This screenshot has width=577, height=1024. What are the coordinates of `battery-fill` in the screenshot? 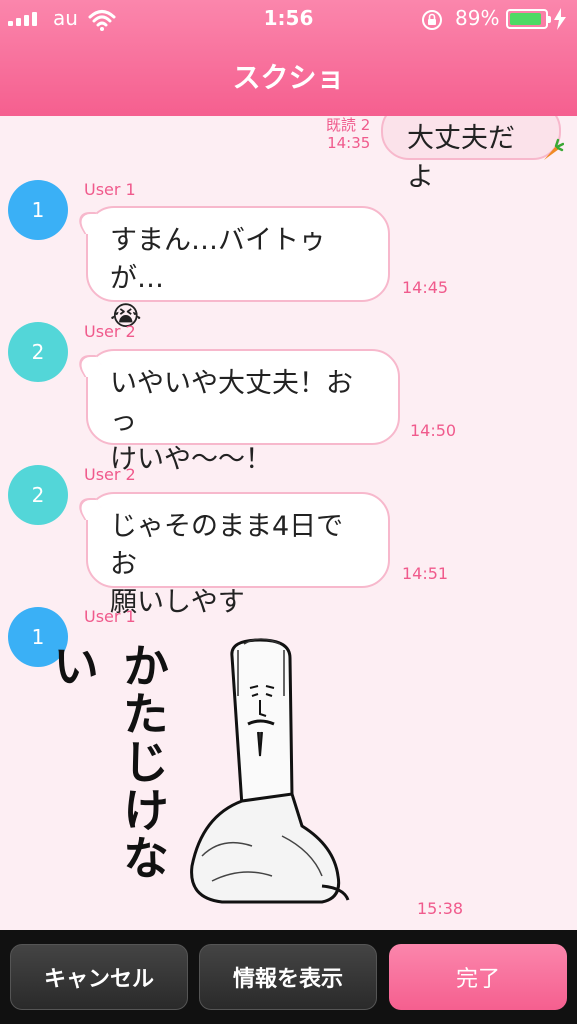 It's located at (526, 19).